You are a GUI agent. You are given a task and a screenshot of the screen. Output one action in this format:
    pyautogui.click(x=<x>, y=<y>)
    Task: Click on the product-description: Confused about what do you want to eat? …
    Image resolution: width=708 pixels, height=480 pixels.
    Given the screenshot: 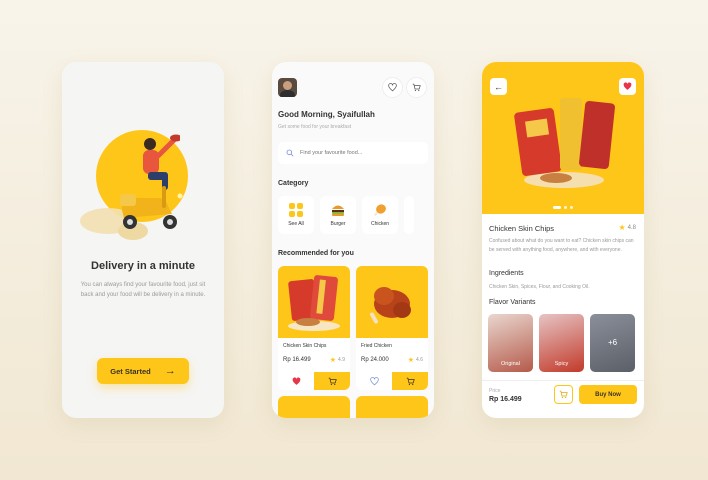 What is the action you would take?
    pyautogui.click(x=561, y=245)
    